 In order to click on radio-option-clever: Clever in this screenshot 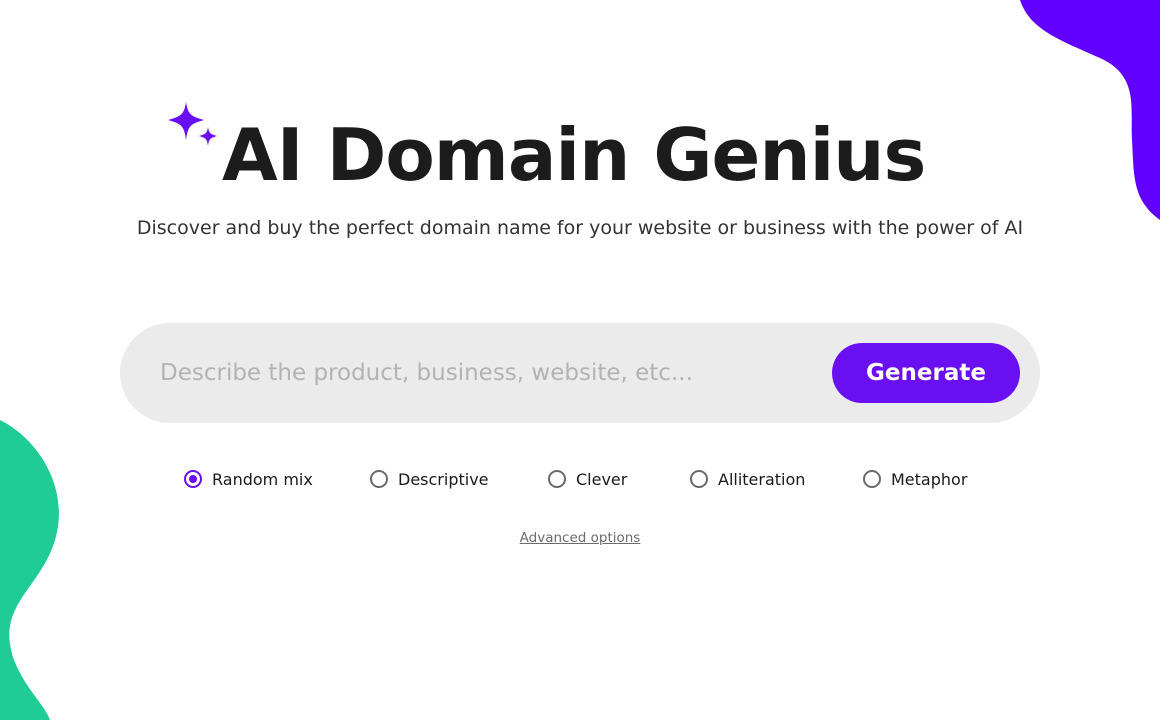, I will do `click(587, 479)`.